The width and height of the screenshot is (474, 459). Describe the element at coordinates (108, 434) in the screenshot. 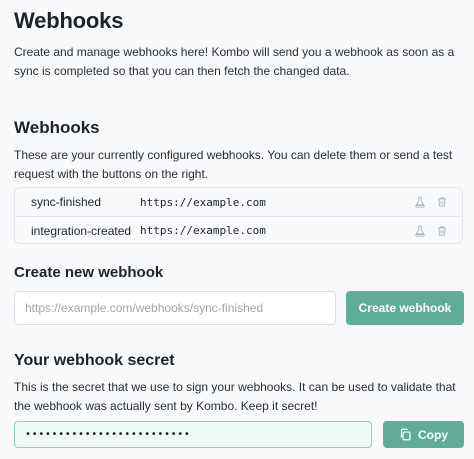

I see `webhook-secret-value: •••••••••••••••••••••••••` at that location.